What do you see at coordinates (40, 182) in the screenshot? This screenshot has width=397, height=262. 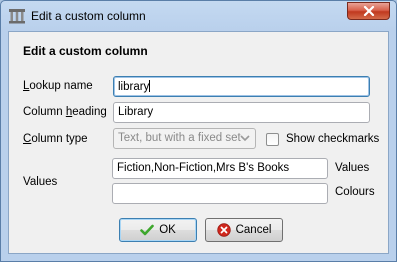 I see `values-label: Values` at bounding box center [40, 182].